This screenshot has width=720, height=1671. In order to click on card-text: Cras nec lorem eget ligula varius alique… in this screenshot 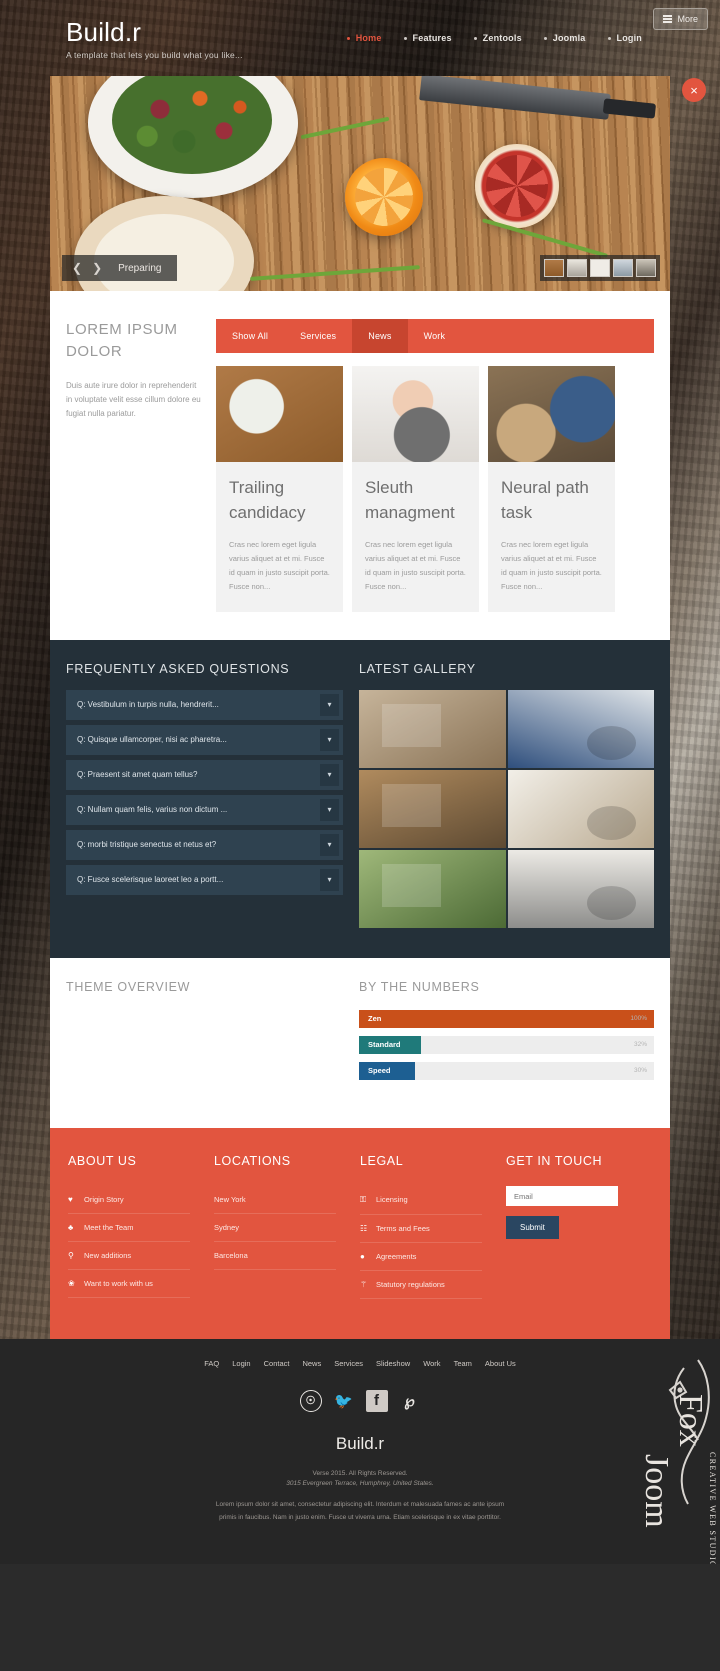, I will do `click(551, 565)`.